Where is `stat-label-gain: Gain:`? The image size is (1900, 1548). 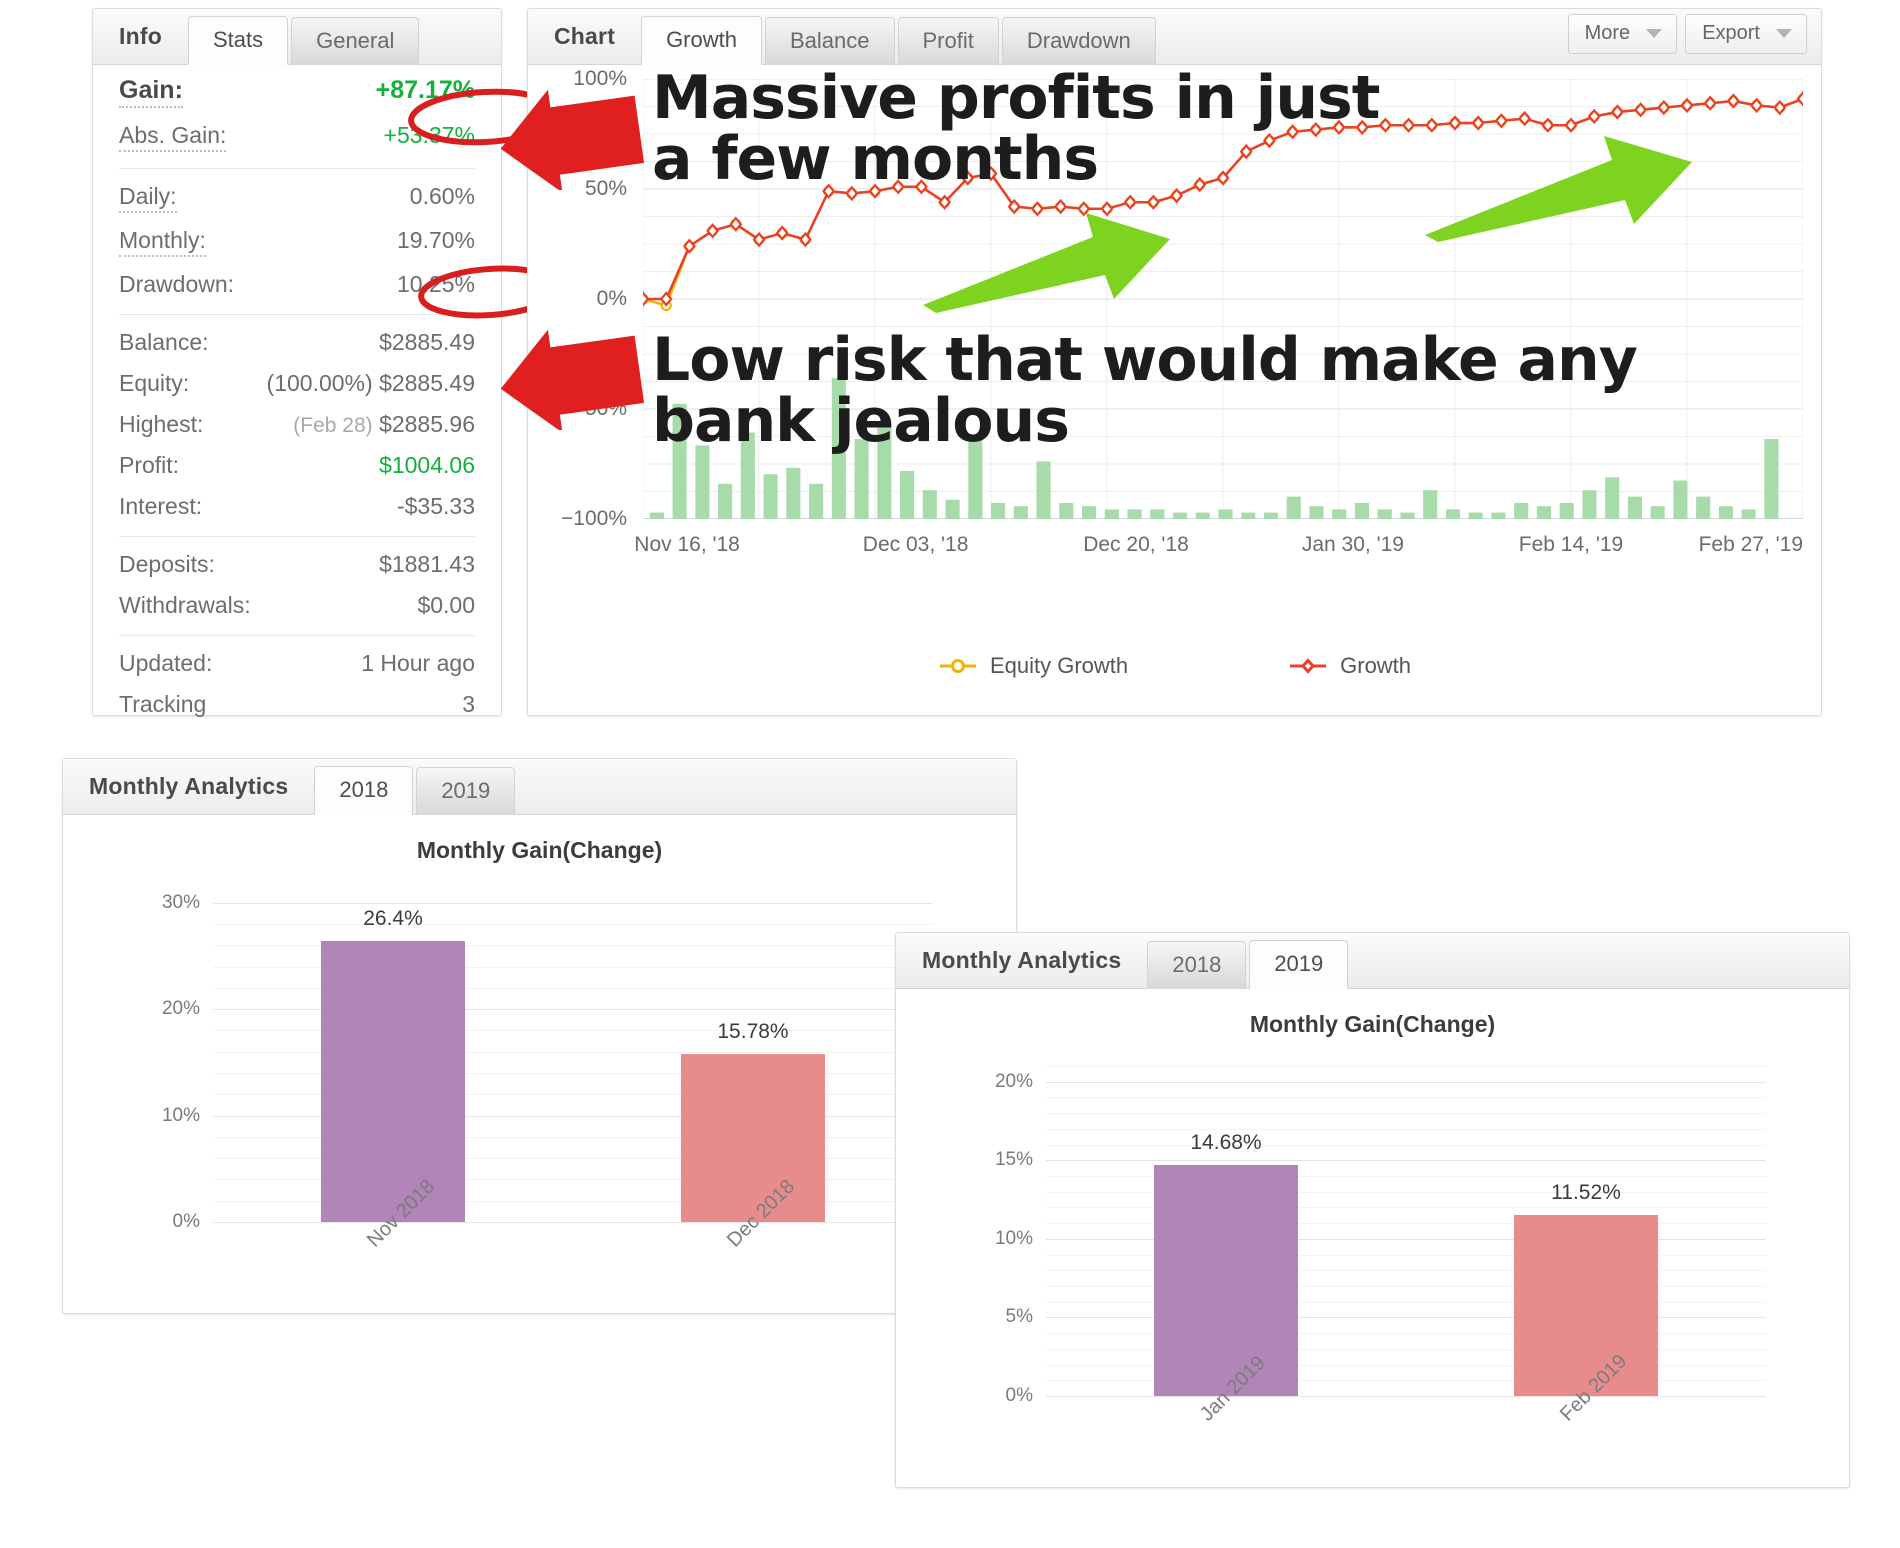 stat-label-gain: Gain: is located at coordinates (151, 92).